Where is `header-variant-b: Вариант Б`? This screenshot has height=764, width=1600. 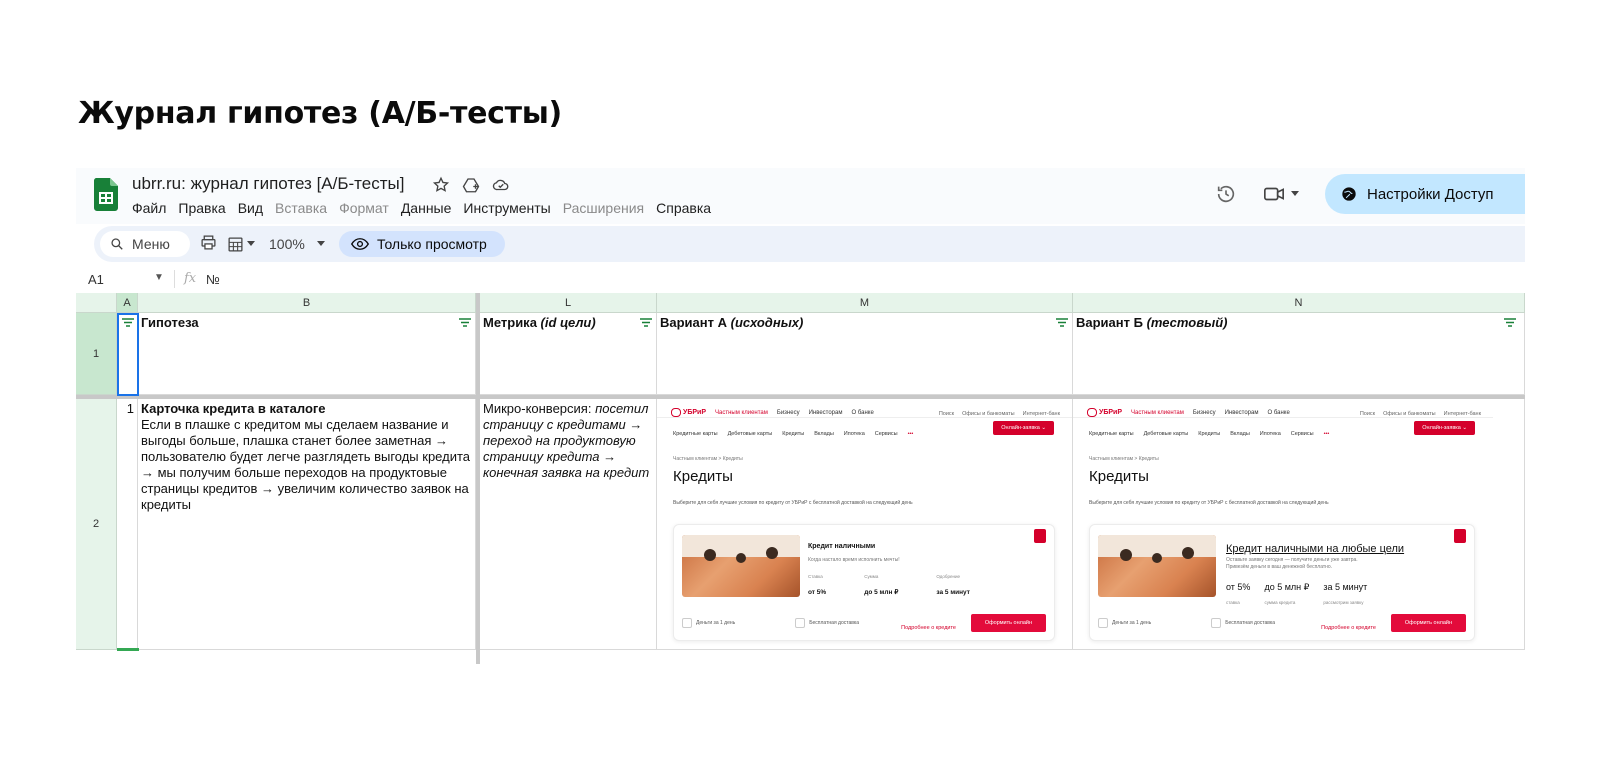
header-variant-b: Вариант Б is located at coordinates (1111, 322).